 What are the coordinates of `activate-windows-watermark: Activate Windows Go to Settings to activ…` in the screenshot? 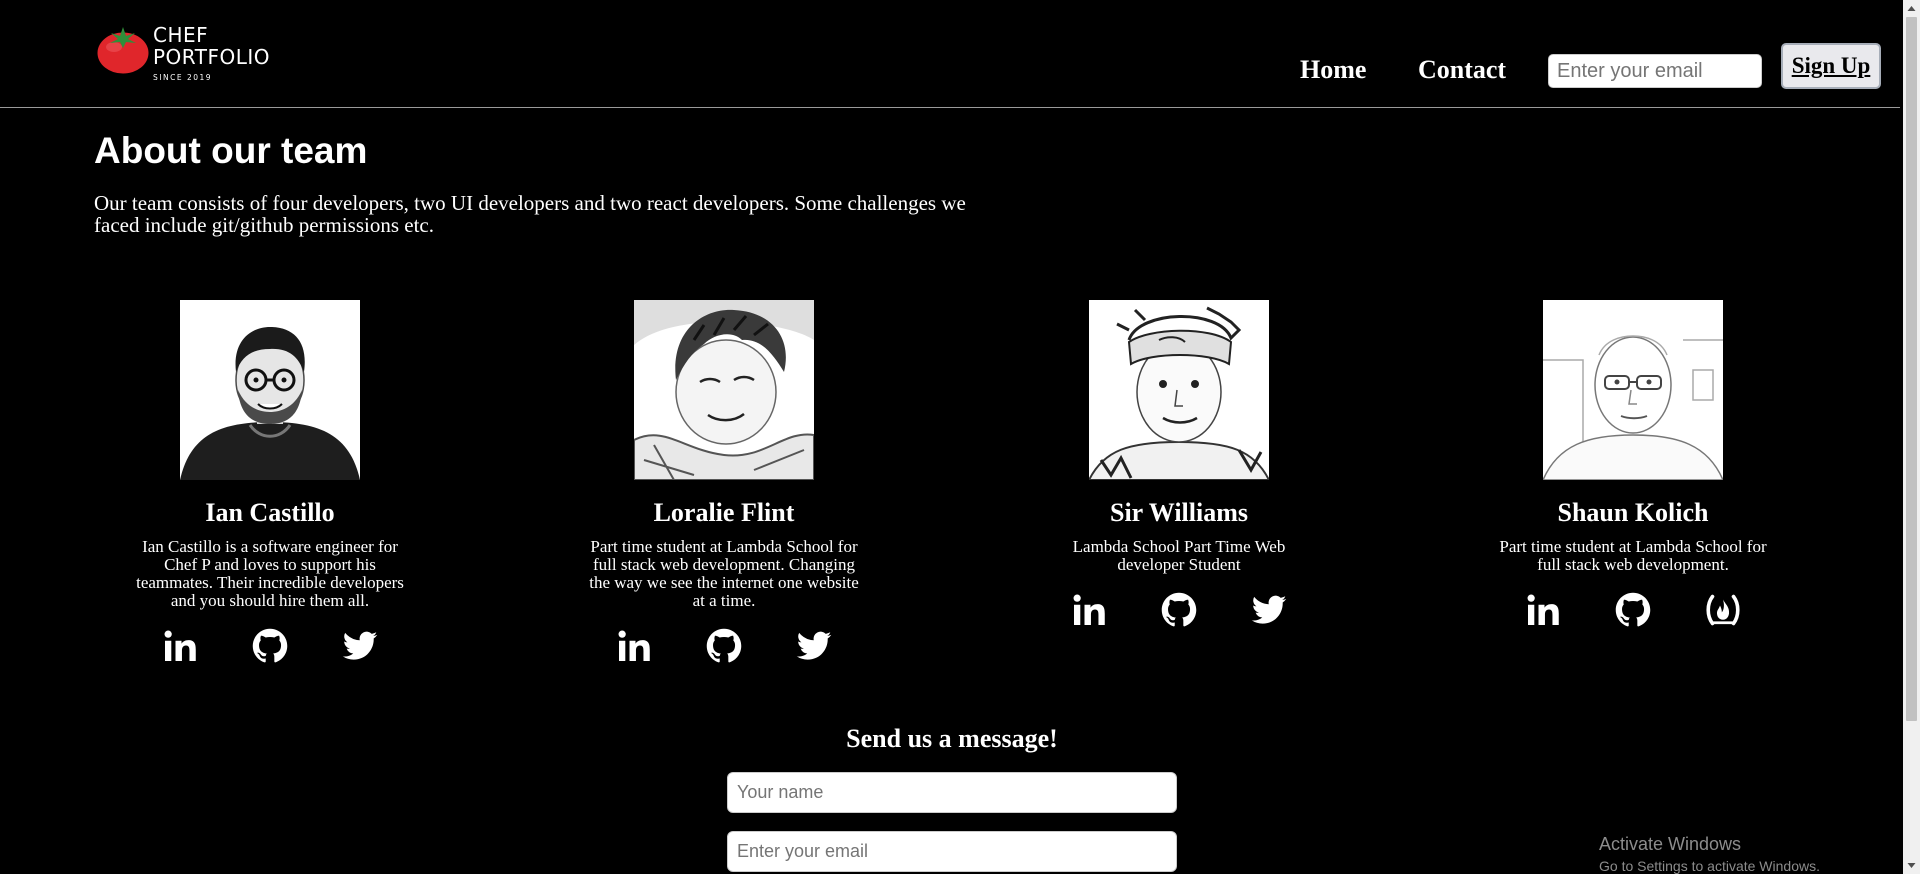 It's located at (1709, 853).